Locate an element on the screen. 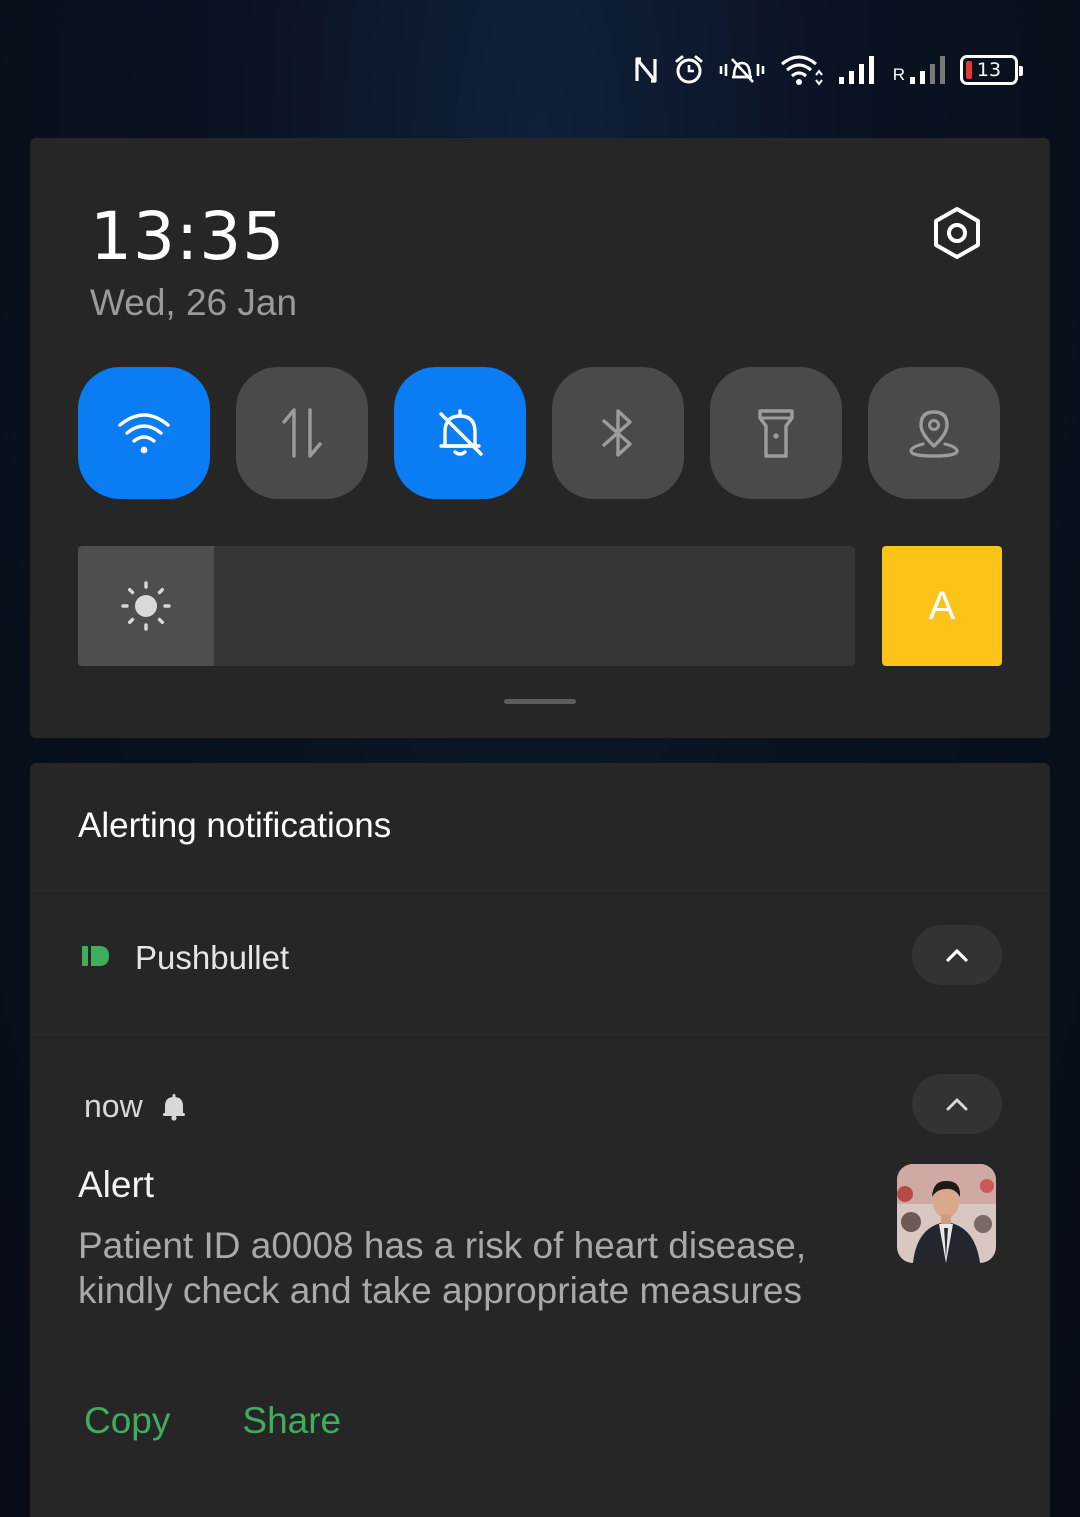 The height and width of the screenshot is (1517, 1080). sun-icon is located at coordinates (146, 606).